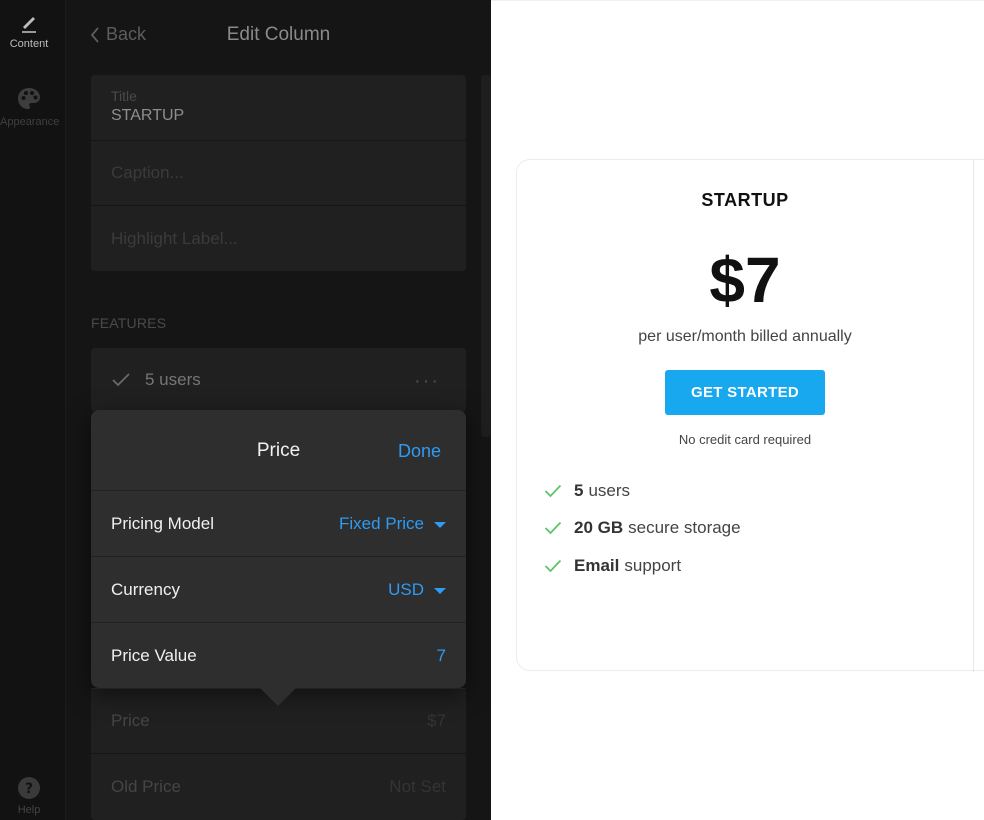  I want to click on rail-item-help: ? Help, so click(29, 796).